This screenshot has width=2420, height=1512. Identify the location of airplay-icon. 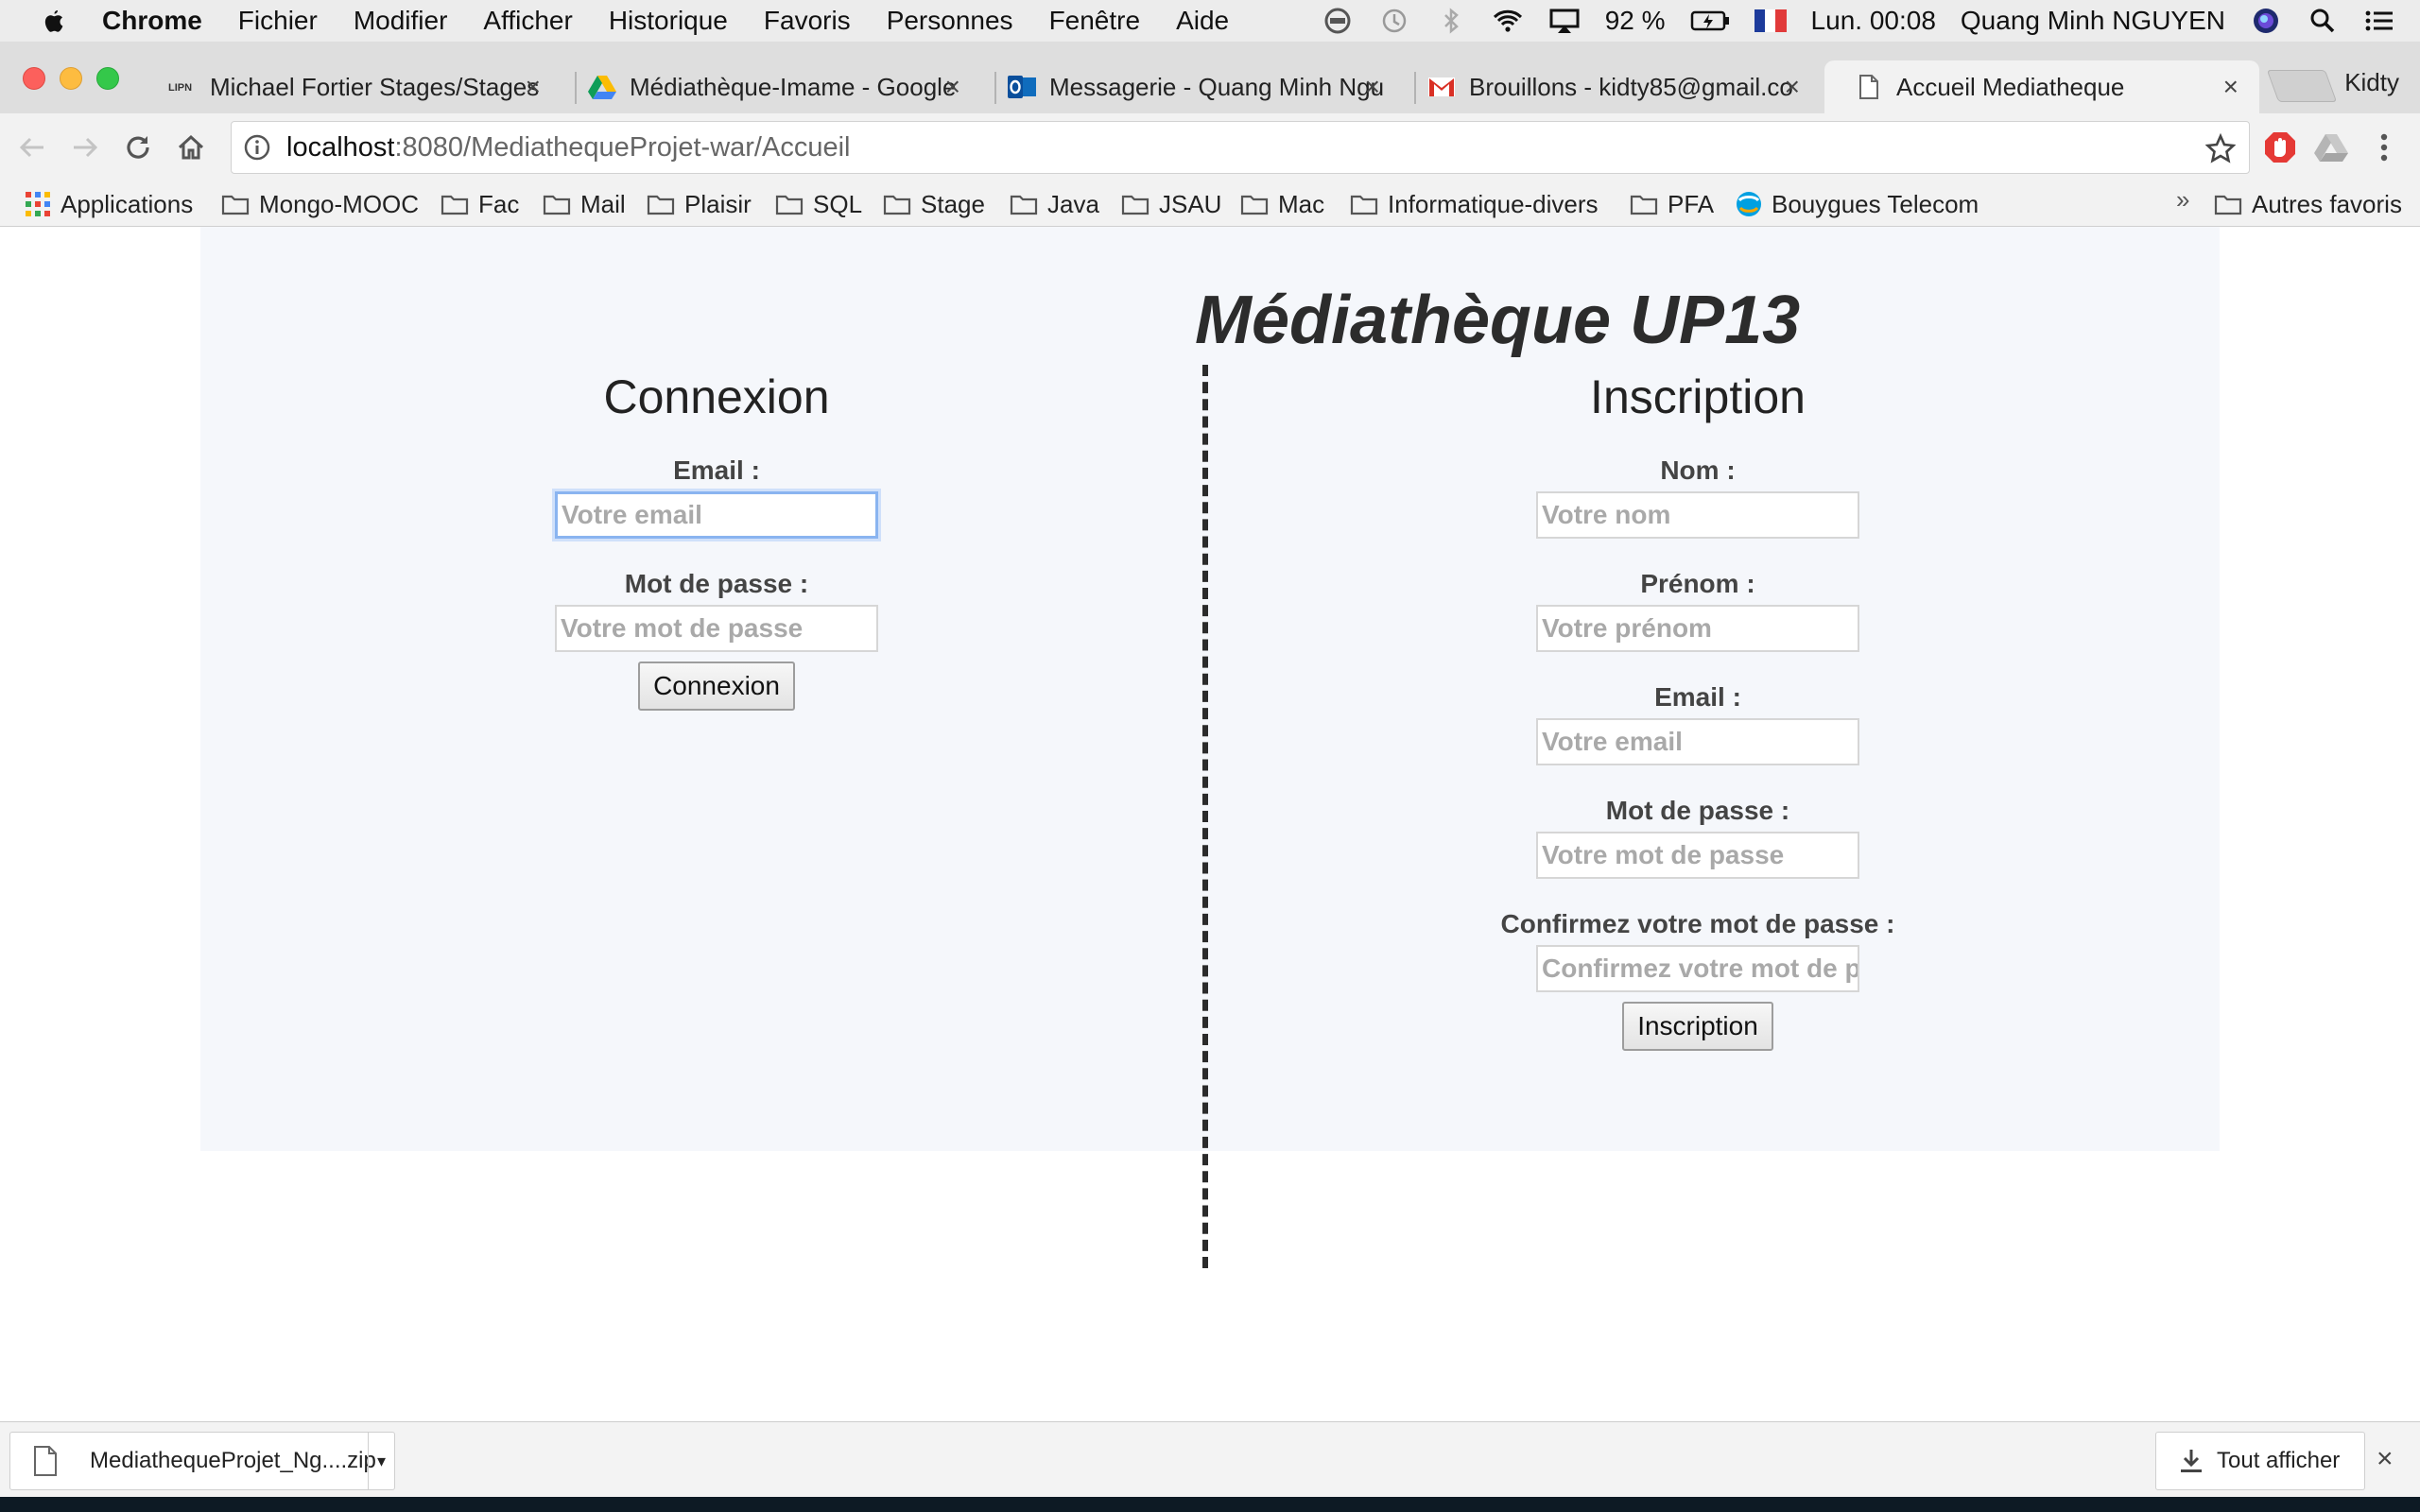
(1565, 21).